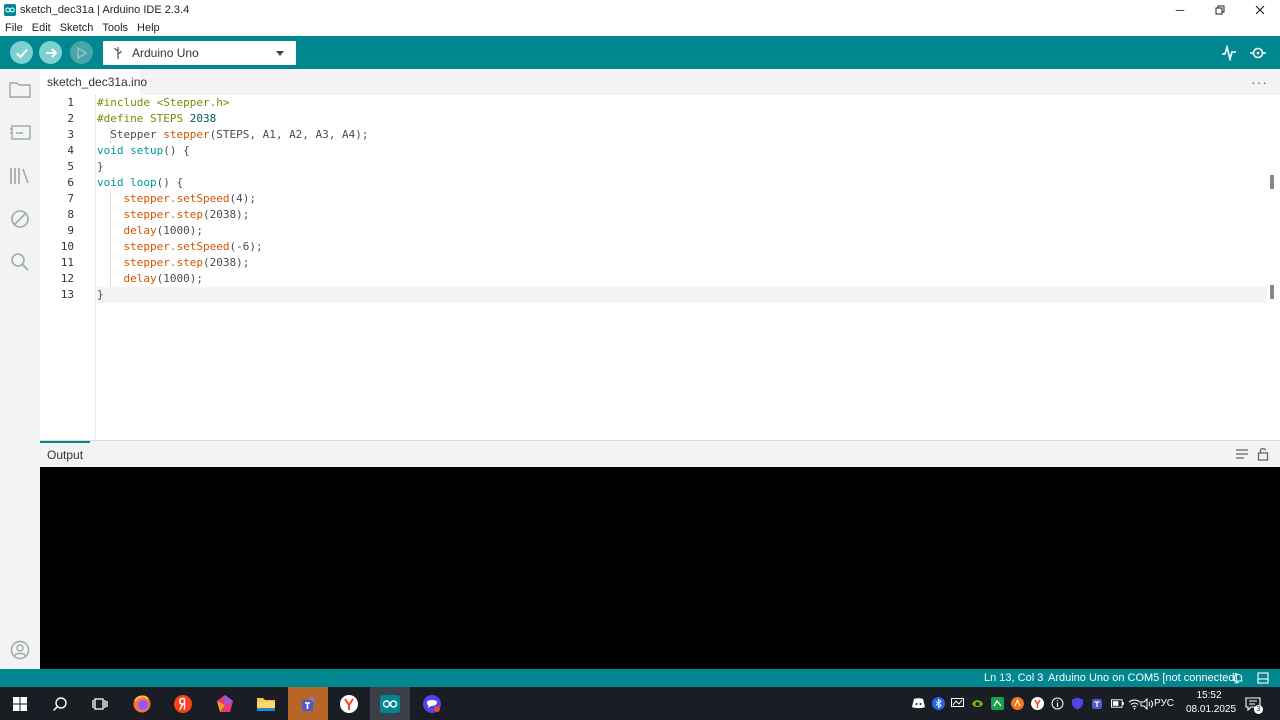 This screenshot has width=1280, height=720. Describe the element at coordinates (180, 247) in the screenshot. I see `code-line: stepper.setSpeed(-6);` at that location.